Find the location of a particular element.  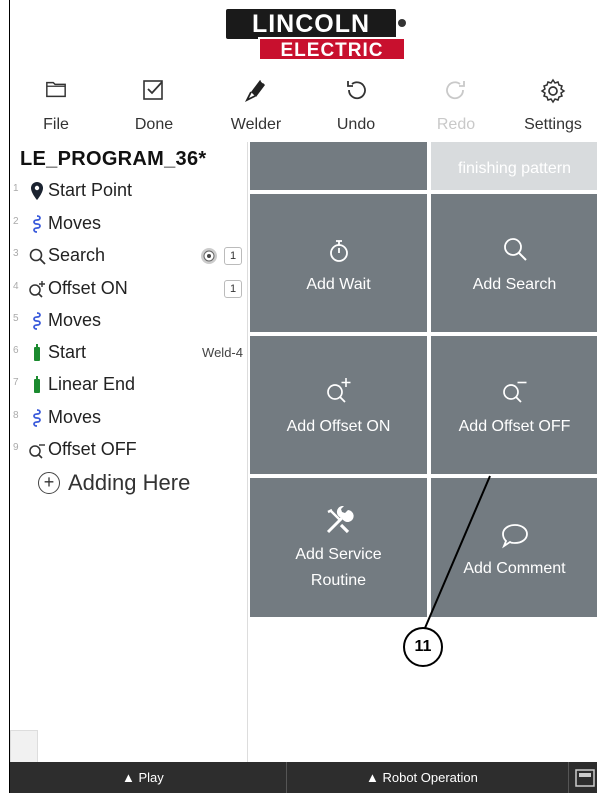

pendant-device-icon is located at coordinates (585, 778).